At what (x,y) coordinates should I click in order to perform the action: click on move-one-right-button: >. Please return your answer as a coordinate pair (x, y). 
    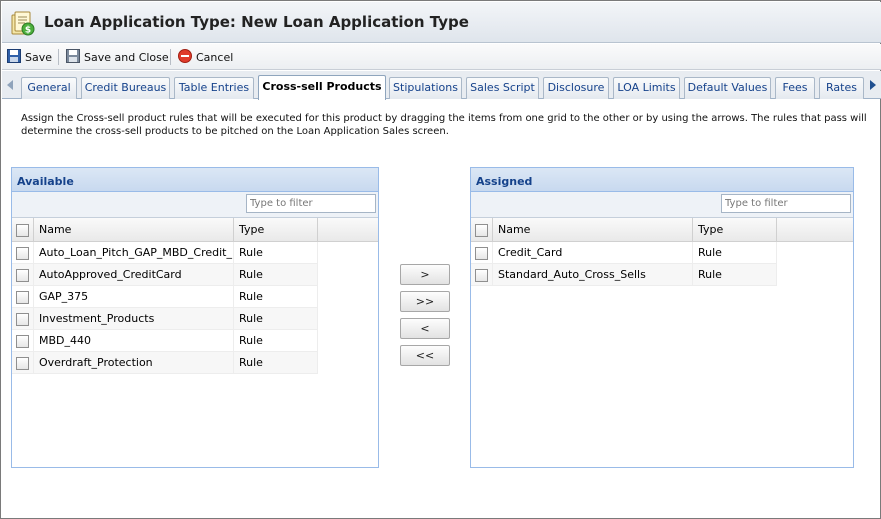
    Looking at the image, I should click on (425, 274).